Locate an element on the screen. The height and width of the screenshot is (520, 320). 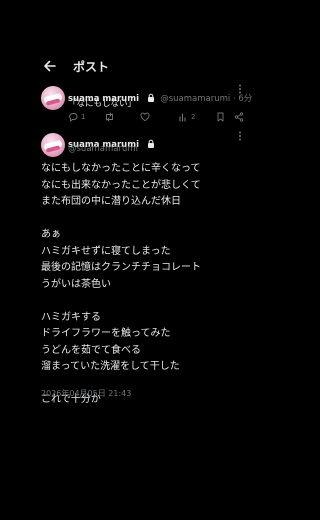
post-line: なにも出来なかったことが悲しくて is located at coordinates (121, 185).